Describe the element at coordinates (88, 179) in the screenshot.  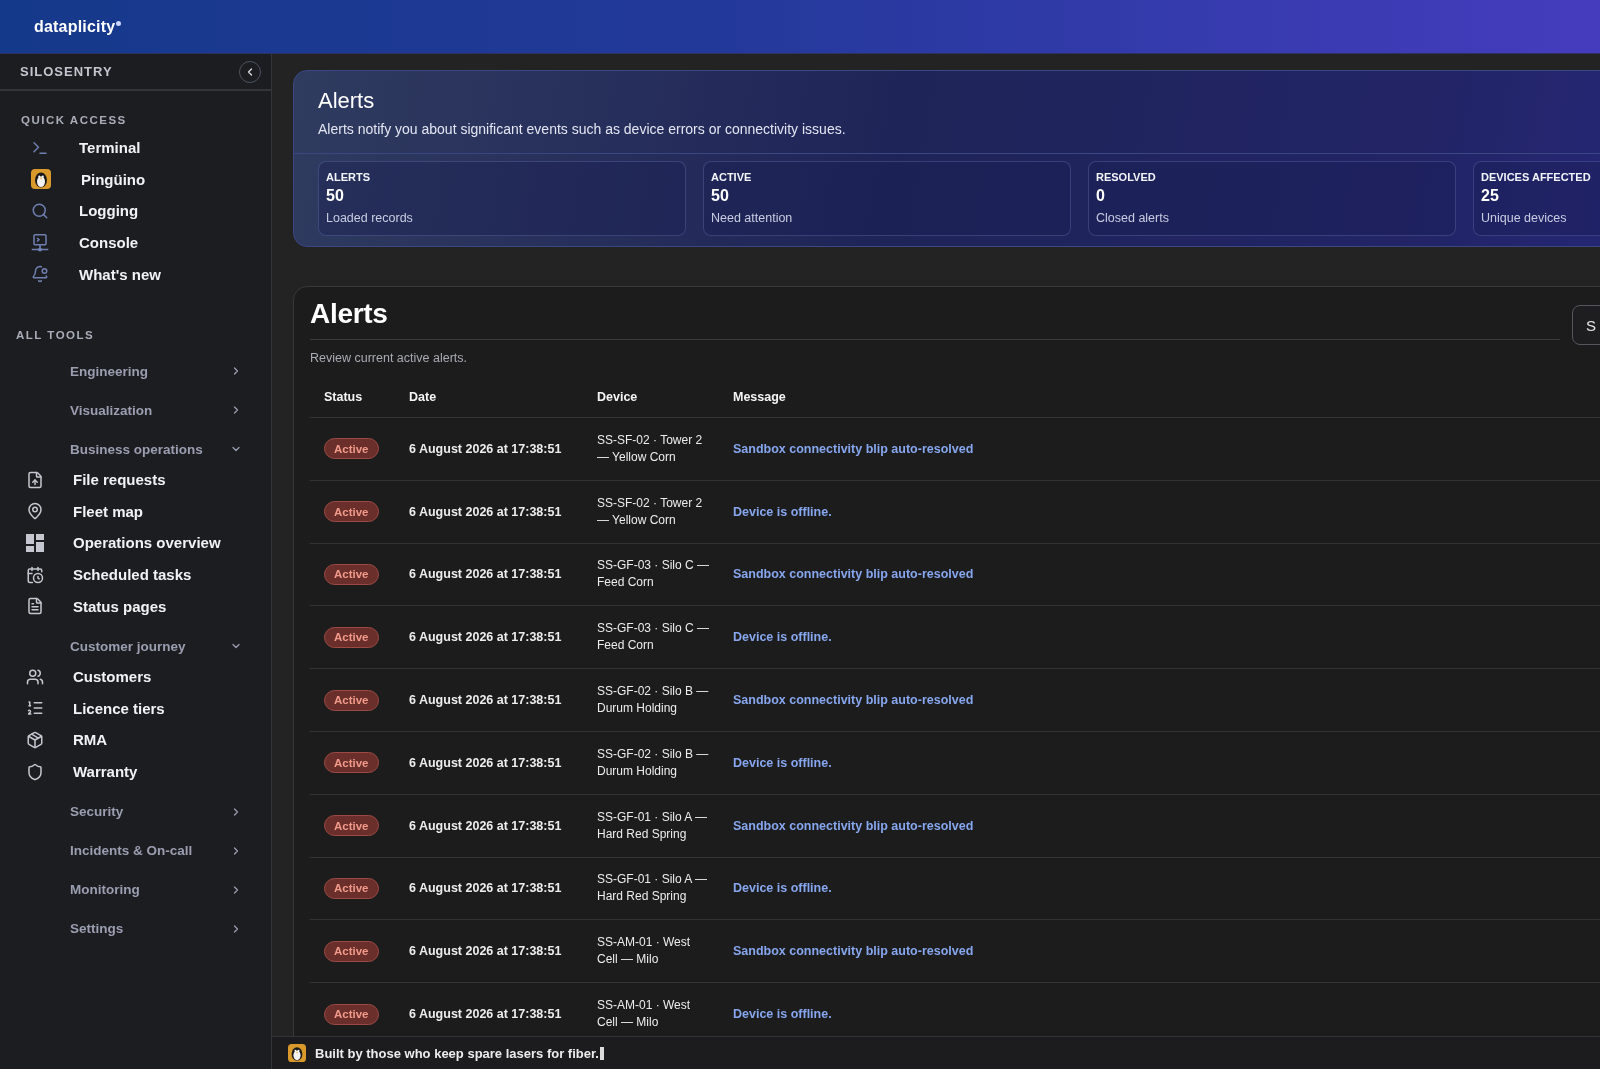
I see `quick-access-item: Pingüino` at that location.